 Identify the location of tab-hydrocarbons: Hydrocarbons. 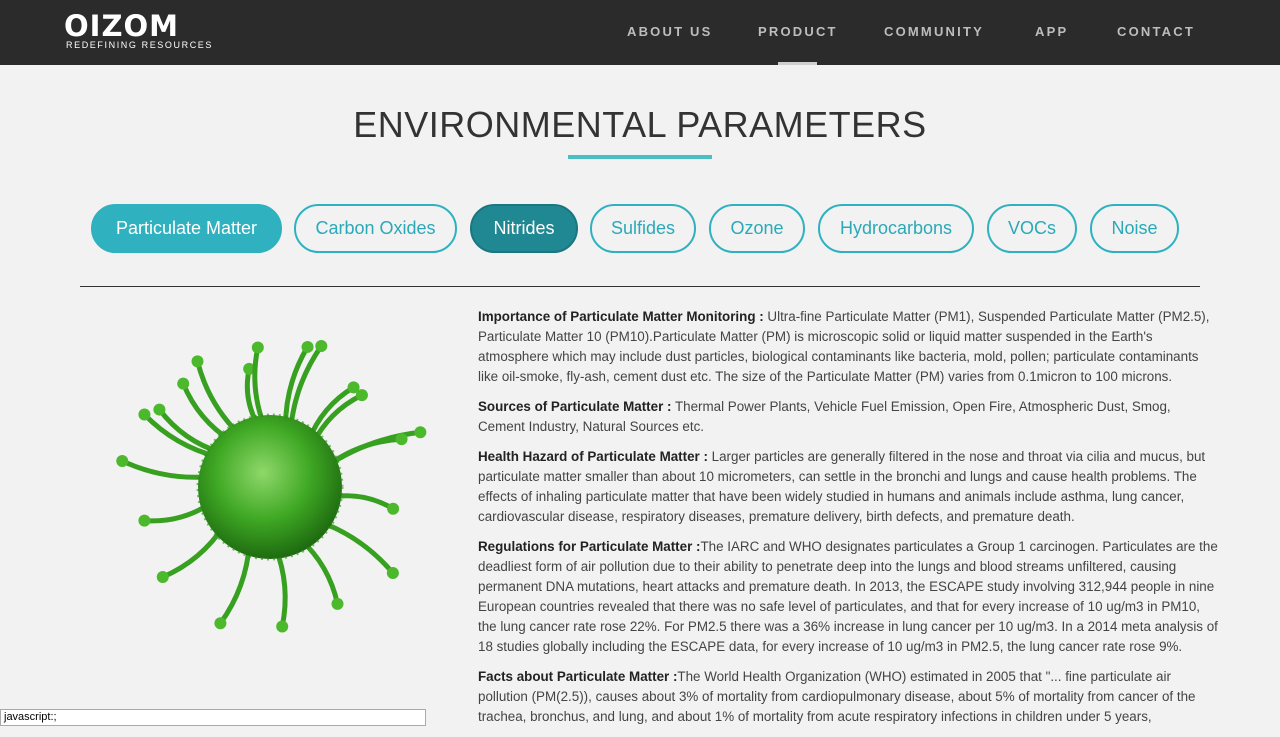
(896, 228).